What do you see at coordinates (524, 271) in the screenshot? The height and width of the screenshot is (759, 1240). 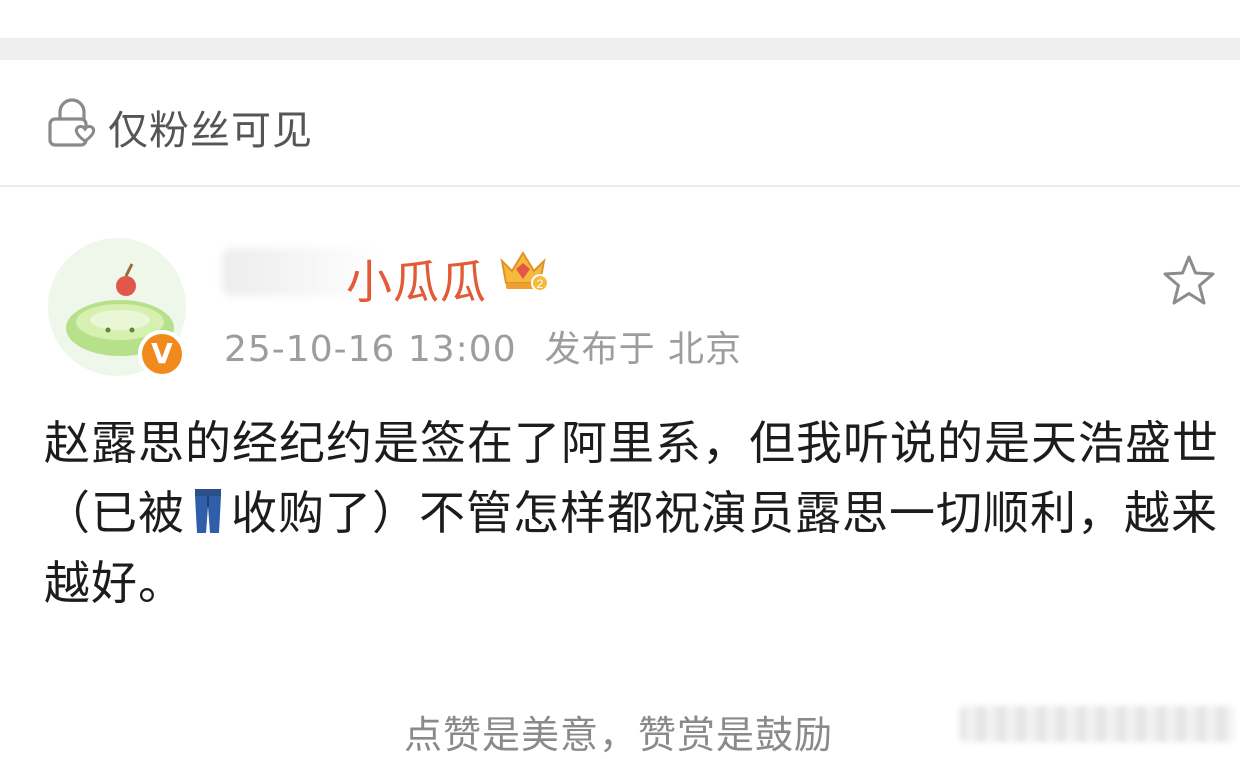 I see `crown-level-icon: 2` at bounding box center [524, 271].